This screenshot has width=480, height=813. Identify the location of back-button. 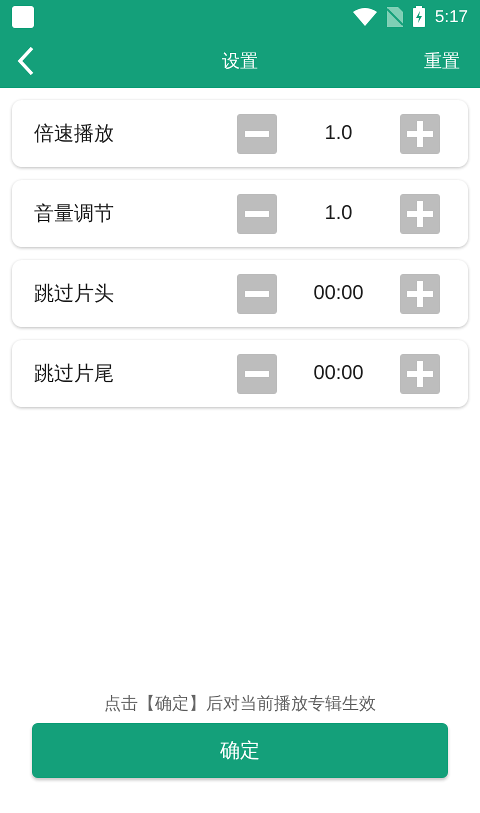
(26, 61).